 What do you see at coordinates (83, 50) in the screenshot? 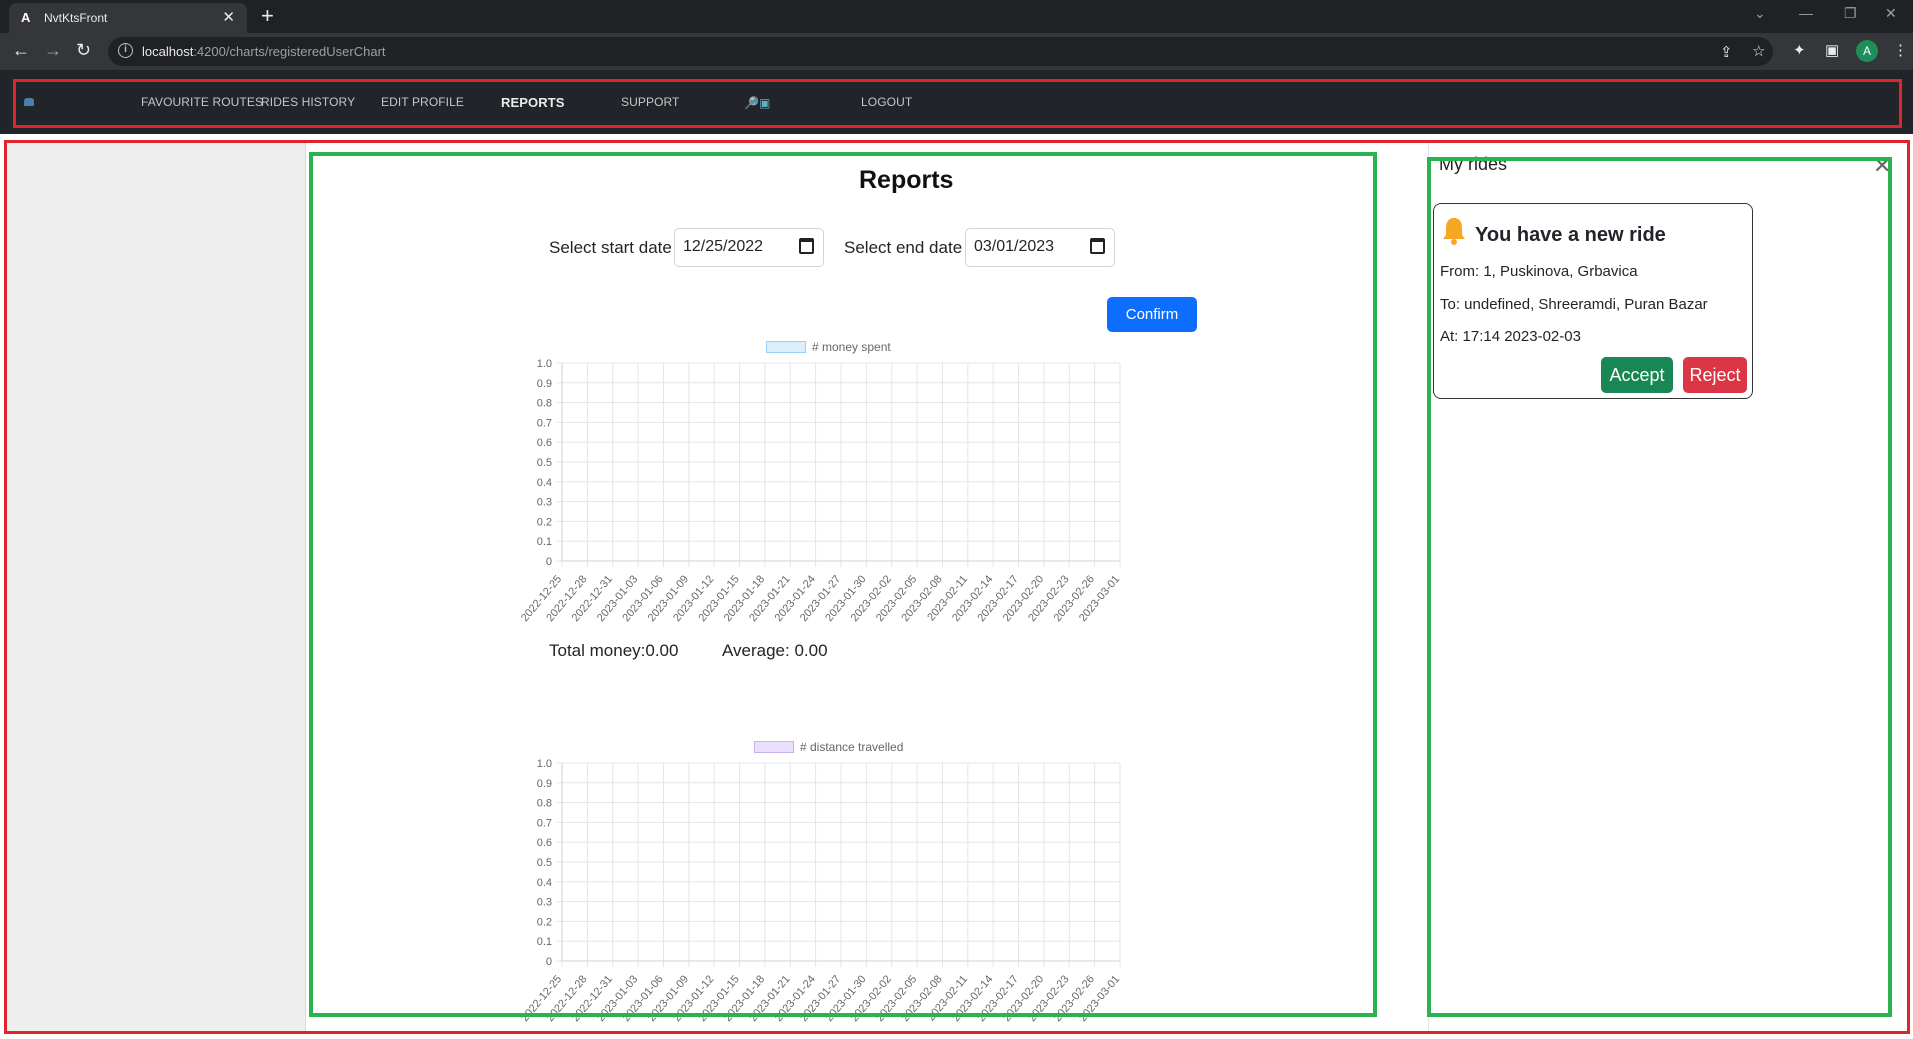
I see `reload-icon: ↻` at bounding box center [83, 50].